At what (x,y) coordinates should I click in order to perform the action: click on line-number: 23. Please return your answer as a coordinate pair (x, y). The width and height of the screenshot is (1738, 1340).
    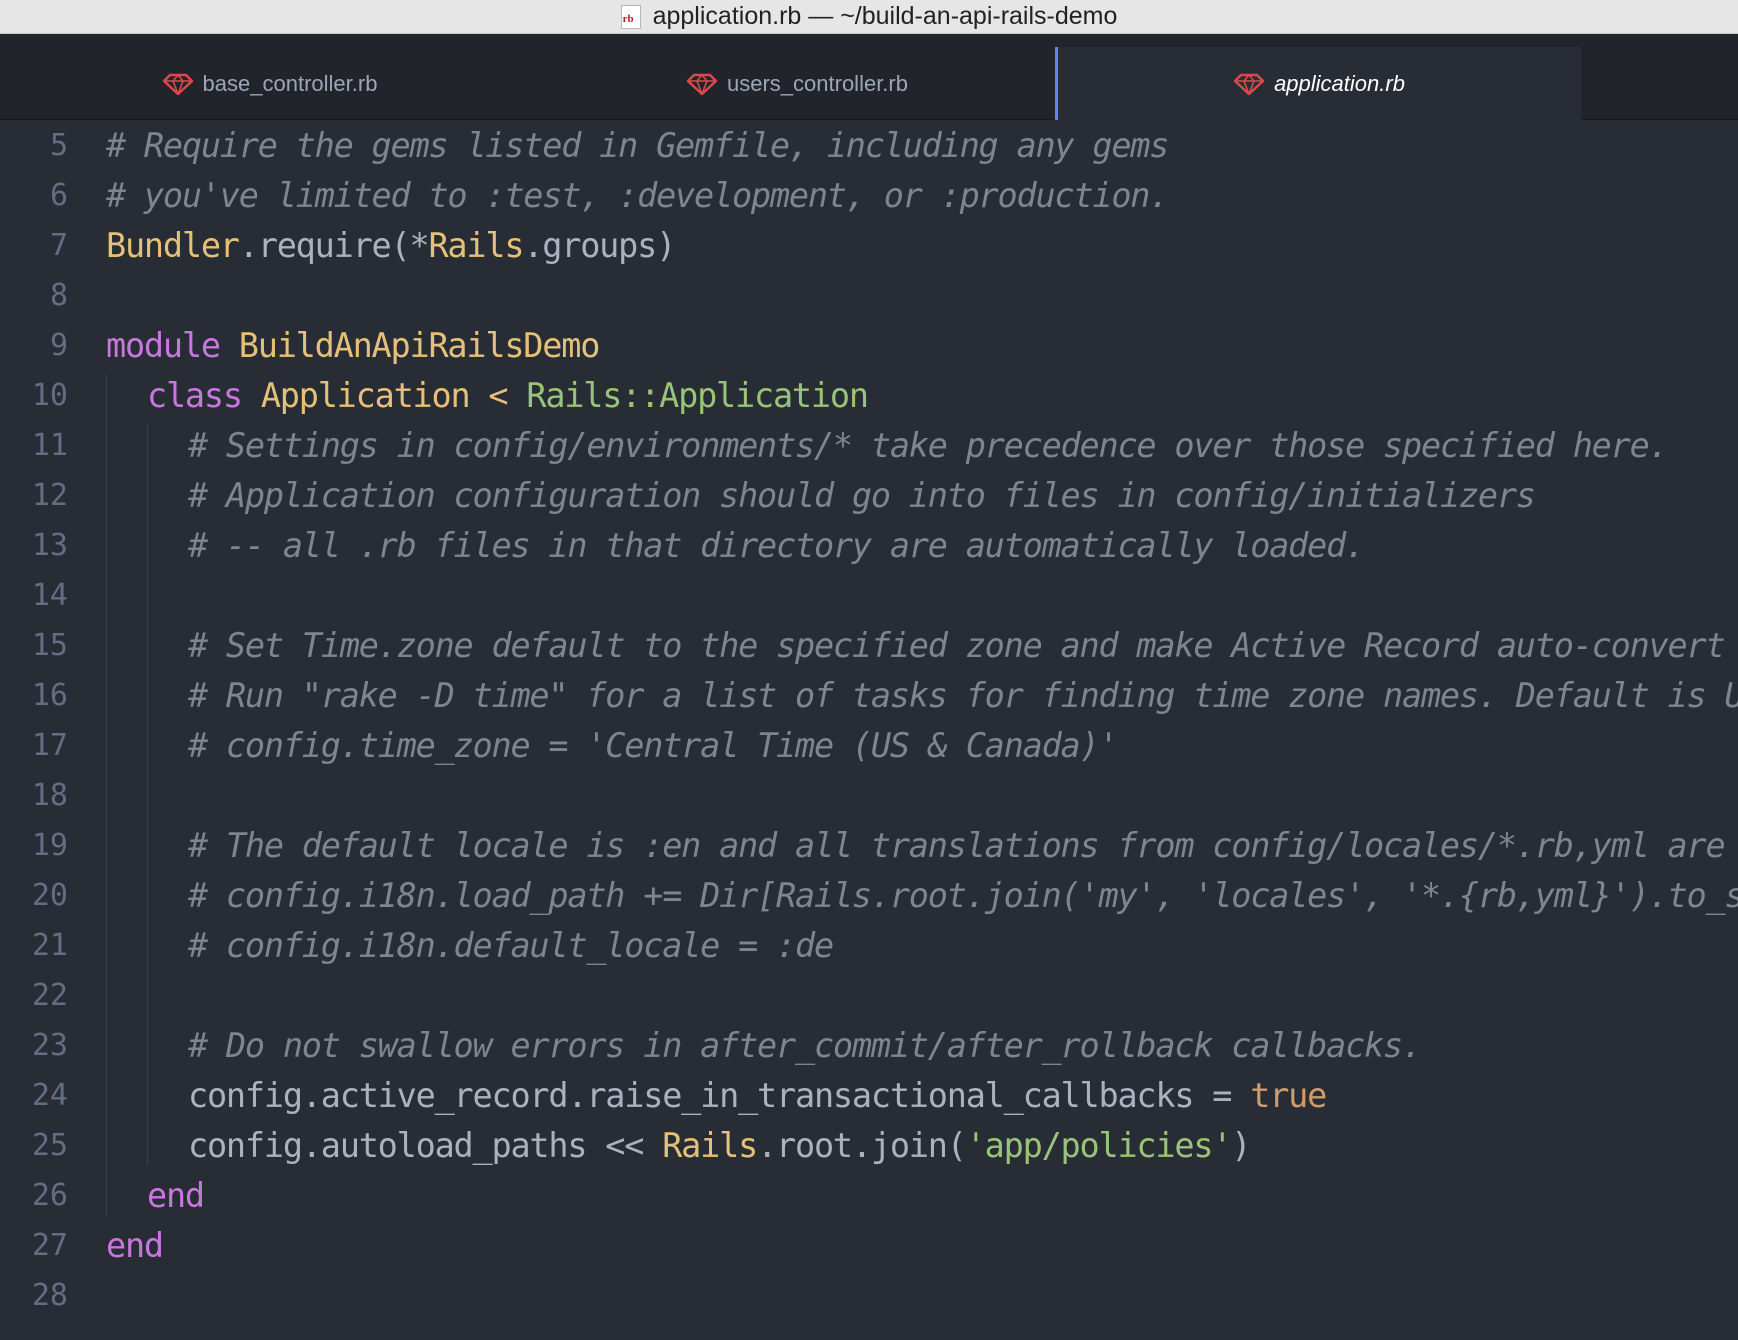
    Looking at the image, I should click on (49, 1045).